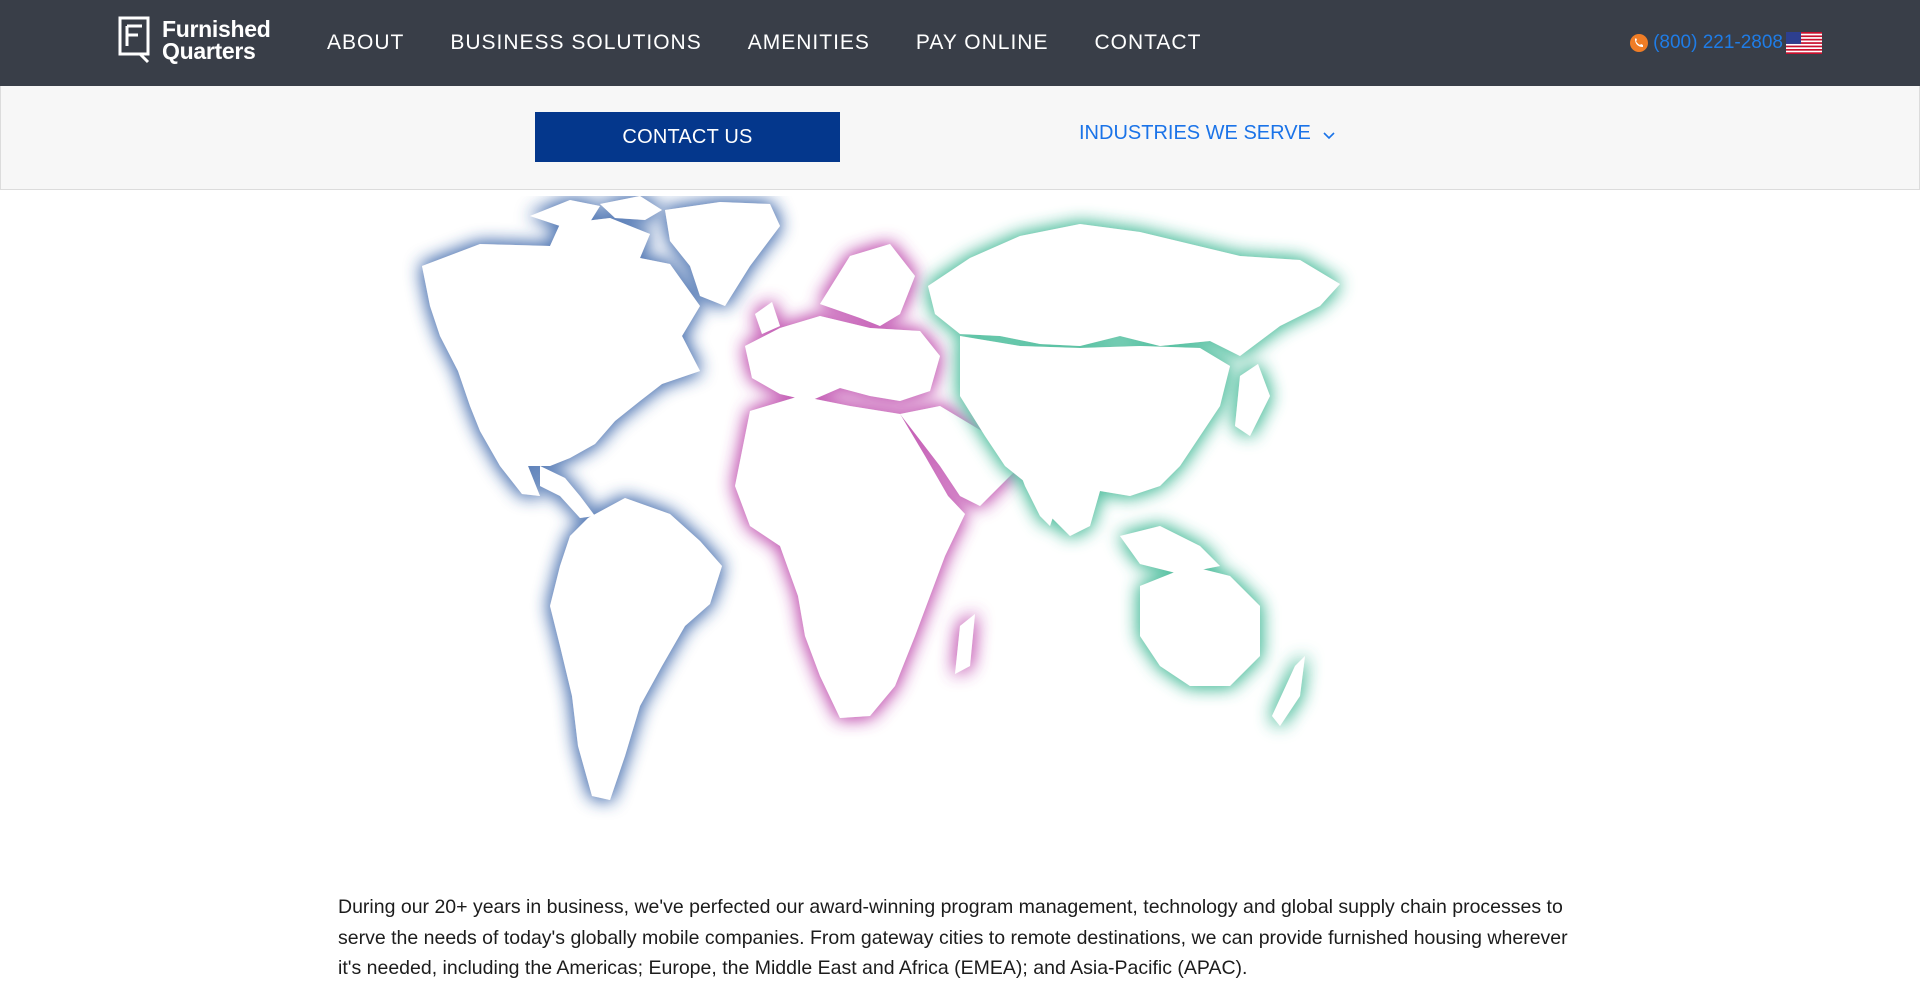  Describe the element at coordinates (601, 498) in the screenshot. I see `region-americas` at that location.